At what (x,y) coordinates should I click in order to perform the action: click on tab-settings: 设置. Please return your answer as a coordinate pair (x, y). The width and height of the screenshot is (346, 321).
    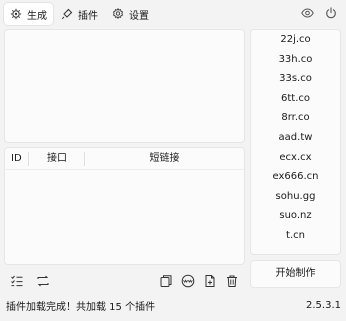
    Looking at the image, I should click on (130, 14).